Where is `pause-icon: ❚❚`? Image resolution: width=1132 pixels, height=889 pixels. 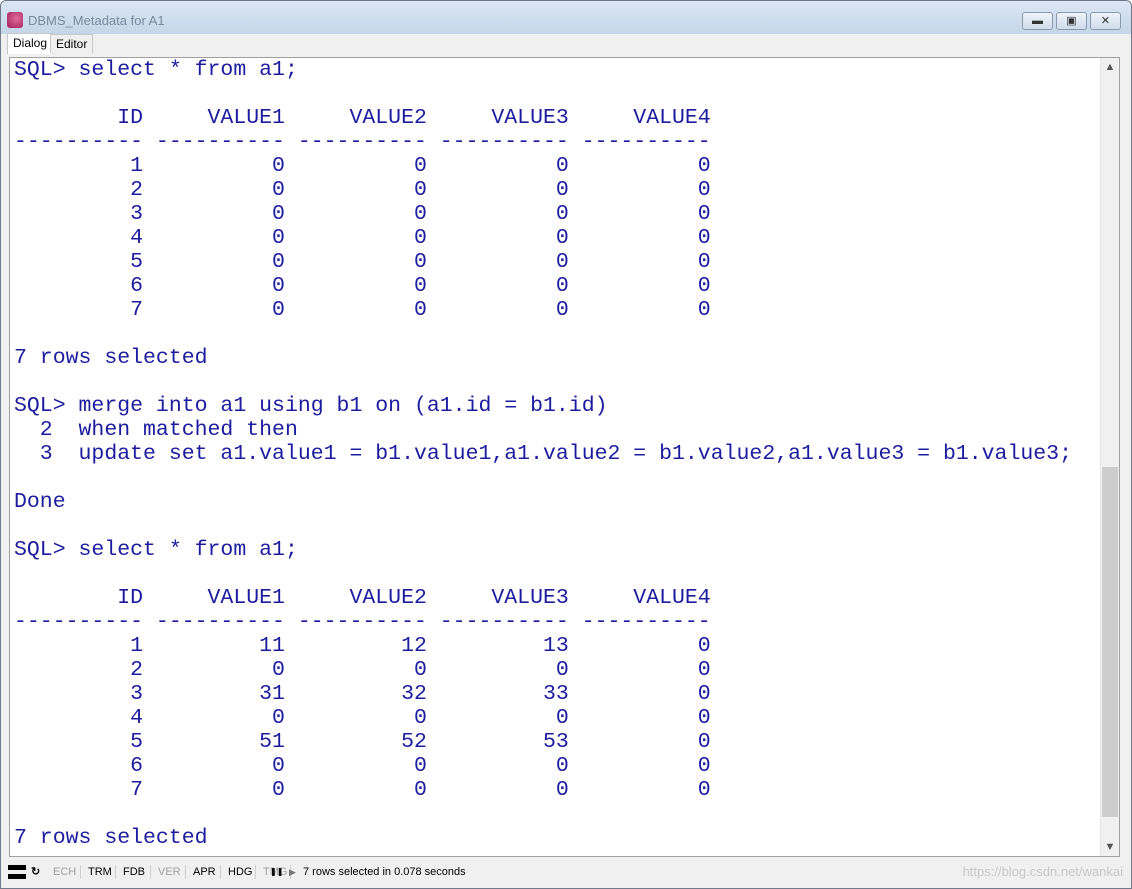
pause-icon: ❚❚ is located at coordinates (276, 872).